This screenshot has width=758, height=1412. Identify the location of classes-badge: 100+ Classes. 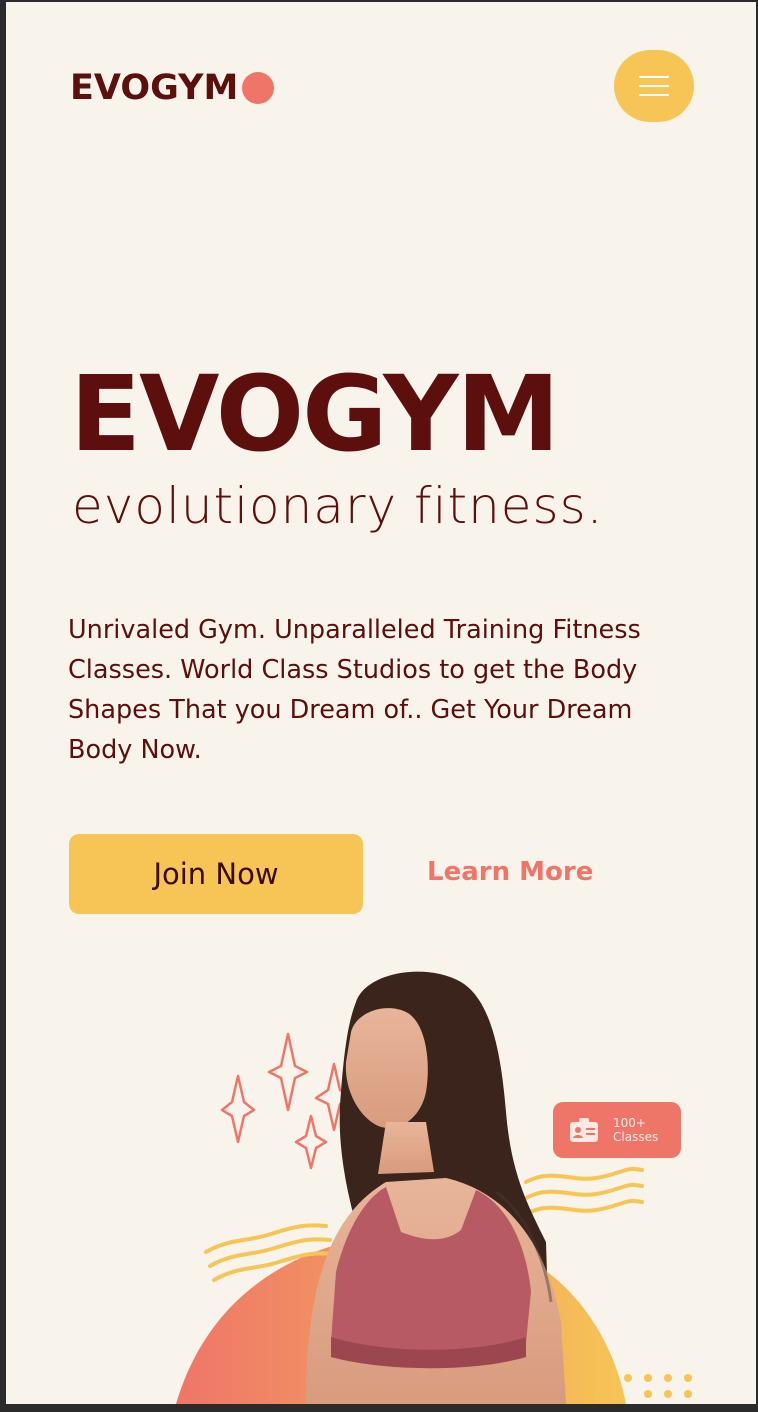
(617, 1130).